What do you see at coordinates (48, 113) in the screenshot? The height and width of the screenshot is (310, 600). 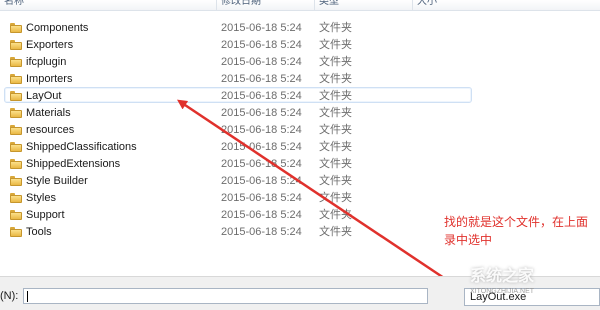 I see `file-name: Materials` at bounding box center [48, 113].